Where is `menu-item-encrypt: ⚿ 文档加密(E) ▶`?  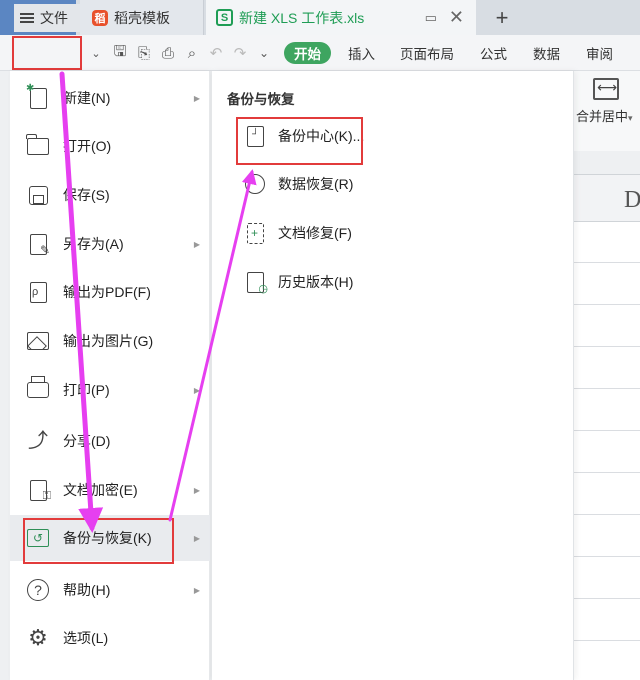
menu-item-encrypt: ⚿ 文档加密(E) ▶ is located at coordinates (110, 490).